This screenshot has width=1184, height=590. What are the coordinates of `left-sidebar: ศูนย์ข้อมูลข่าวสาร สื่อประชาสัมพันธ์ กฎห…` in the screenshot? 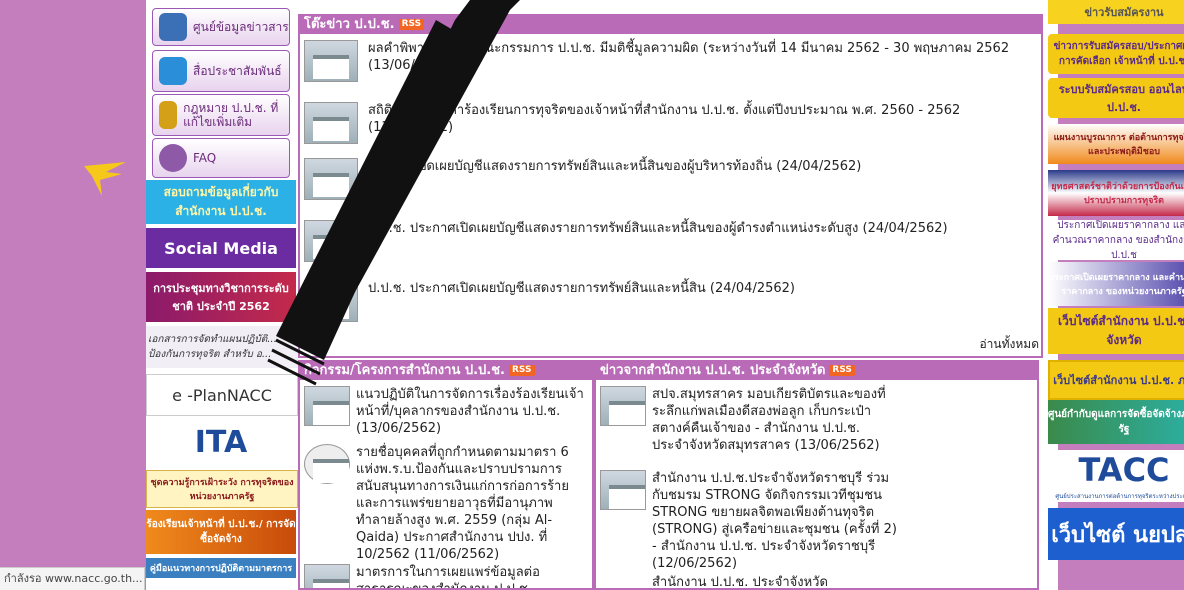 It's located at (222, 295).